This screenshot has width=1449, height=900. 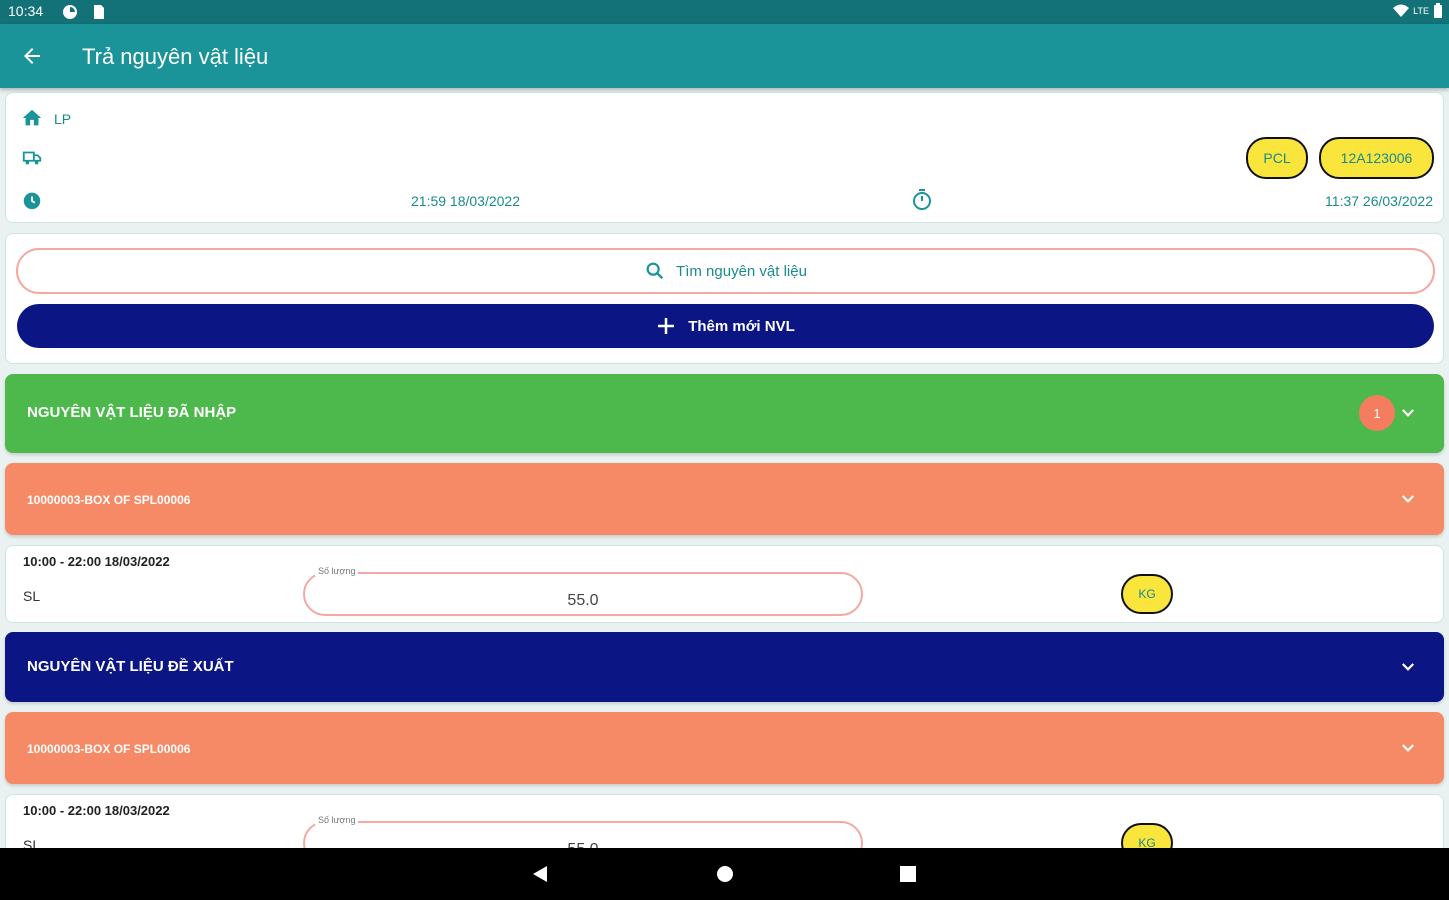 What do you see at coordinates (583, 600) in the screenshot?
I see `quantity-value: 55.0` at bounding box center [583, 600].